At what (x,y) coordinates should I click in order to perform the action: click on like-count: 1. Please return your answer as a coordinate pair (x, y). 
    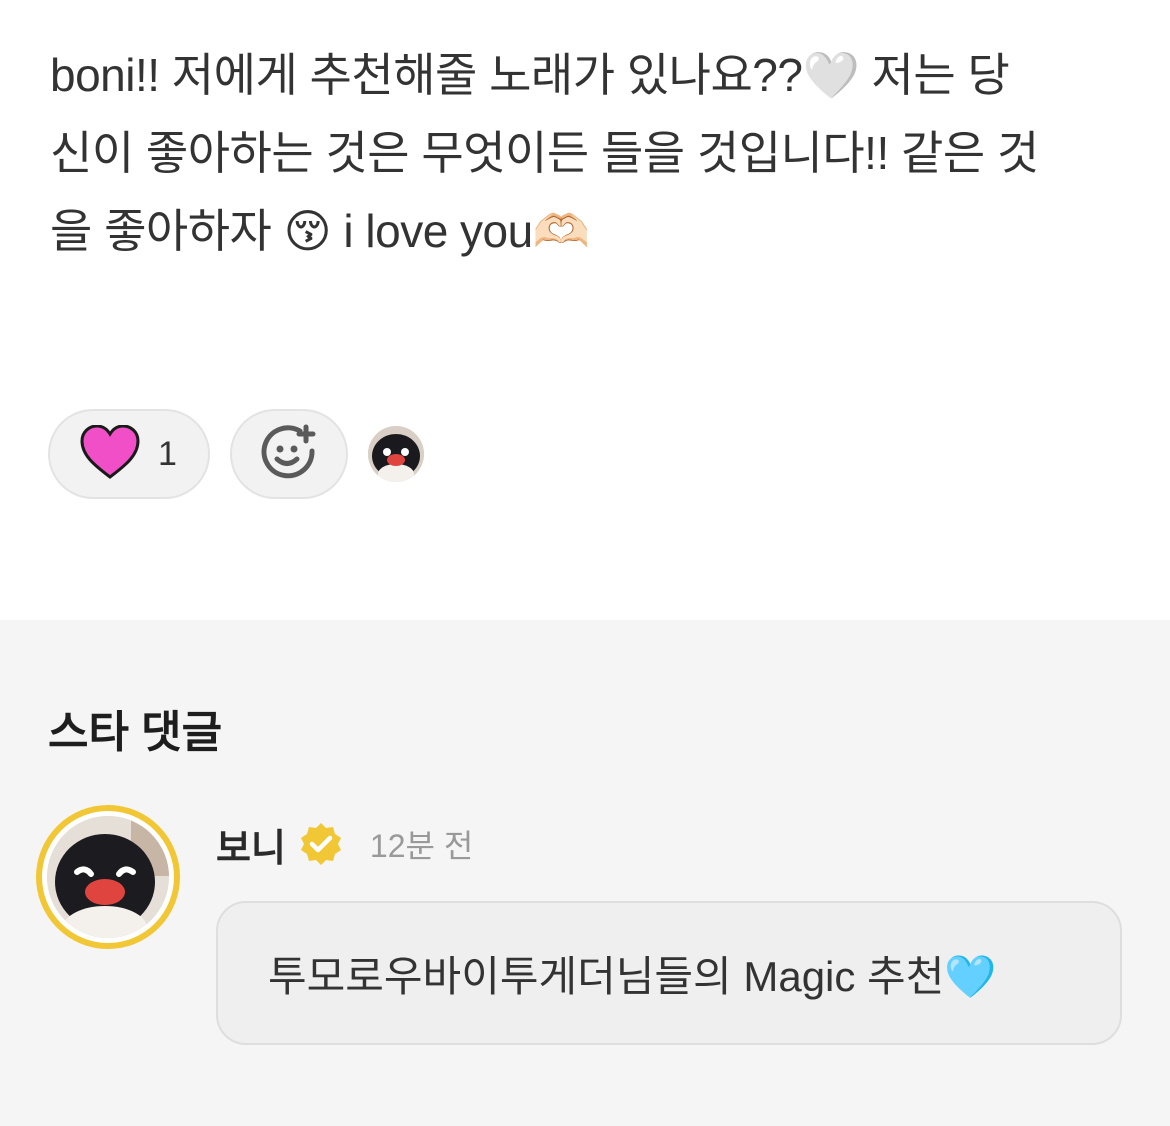
    Looking at the image, I should click on (167, 453).